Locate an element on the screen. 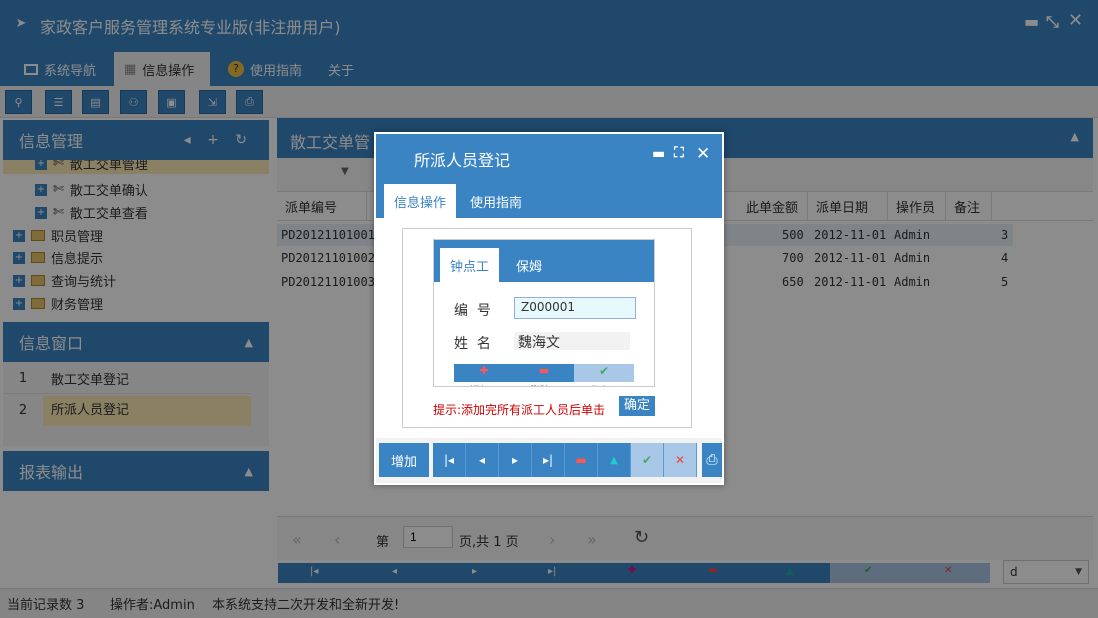 The width and height of the screenshot is (1098, 618). save-label: 保存 is located at coordinates (600, 384).